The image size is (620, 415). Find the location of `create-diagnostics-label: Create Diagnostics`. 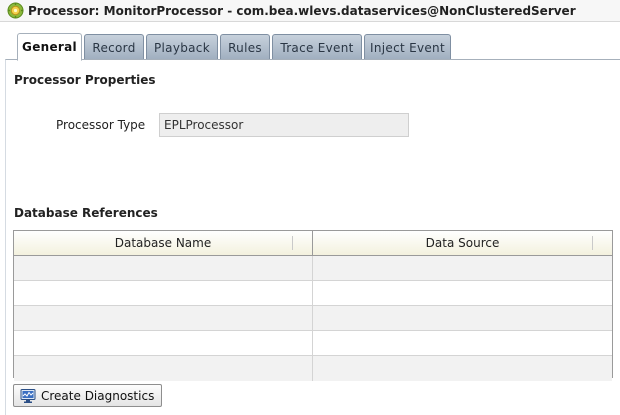

create-diagnostics-label: Create Diagnostics is located at coordinates (98, 395).